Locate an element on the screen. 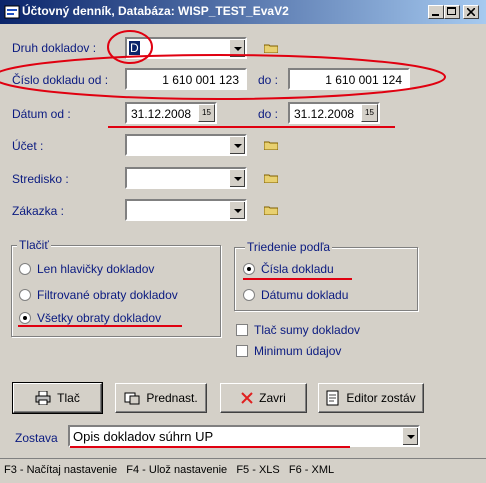 Image resolution: width=486 pixels, height=483 pixels. tlac-button-label: Tlač is located at coordinates (68, 398).